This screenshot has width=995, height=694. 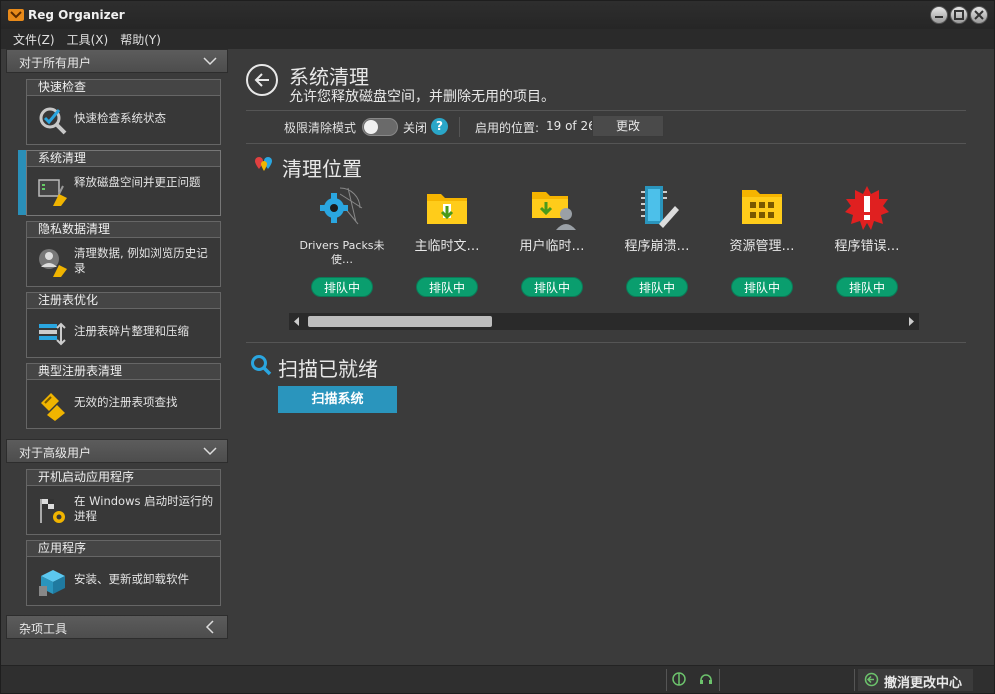 What do you see at coordinates (762, 207) in the screenshot?
I see `explorer-cache-icon` at bounding box center [762, 207].